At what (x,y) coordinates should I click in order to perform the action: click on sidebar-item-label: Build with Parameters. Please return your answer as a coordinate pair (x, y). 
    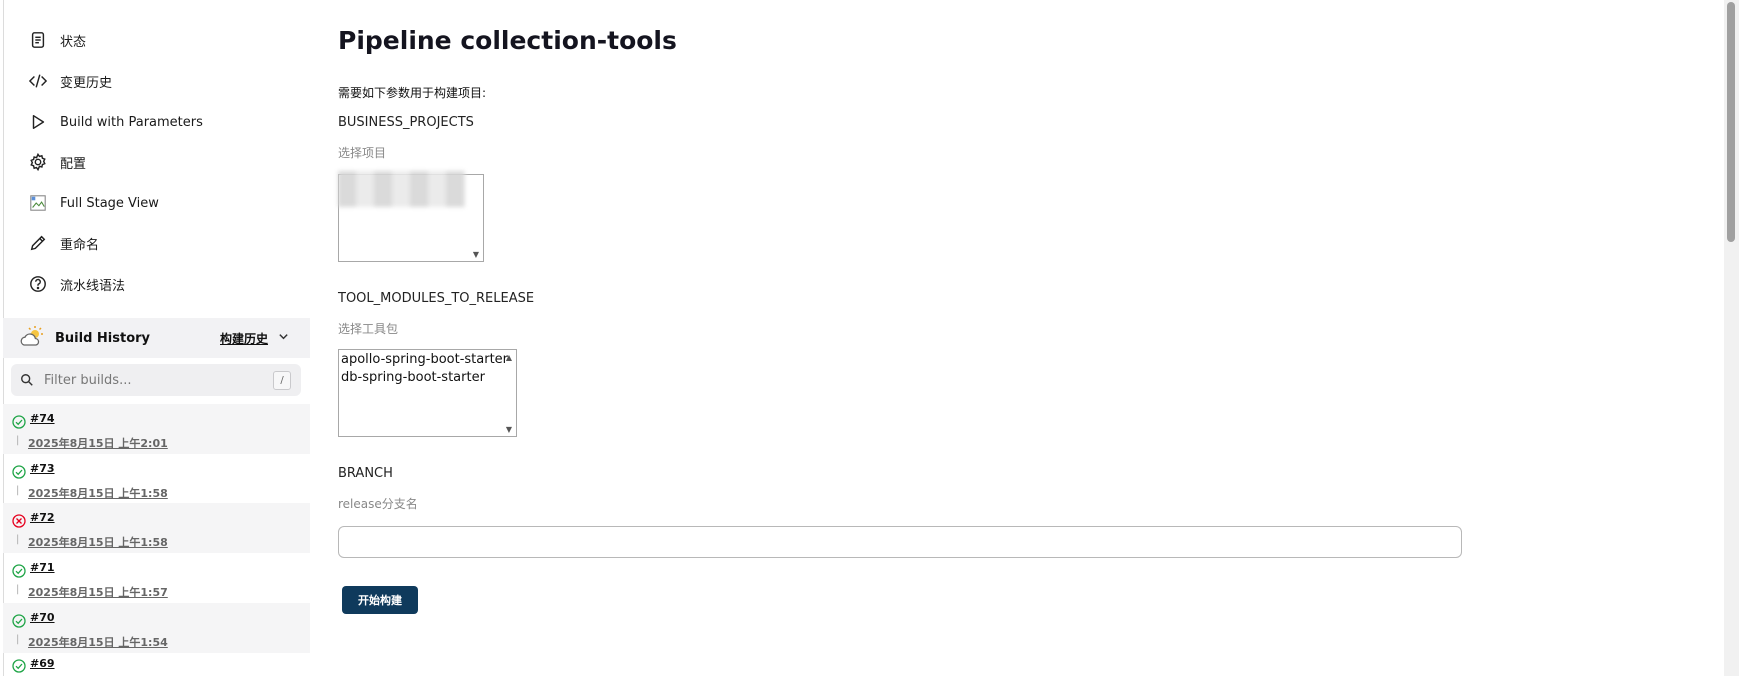
    Looking at the image, I should click on (131, 122).